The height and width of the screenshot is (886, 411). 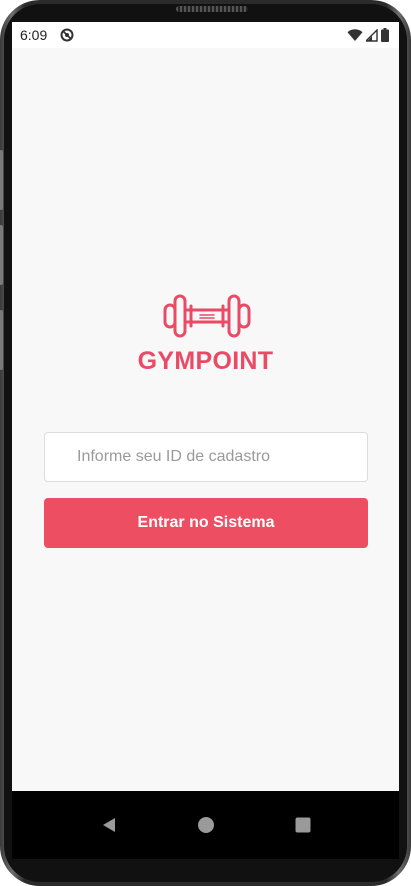 I want to click on do-not-disturb-icon, so click(x=67, y=35).